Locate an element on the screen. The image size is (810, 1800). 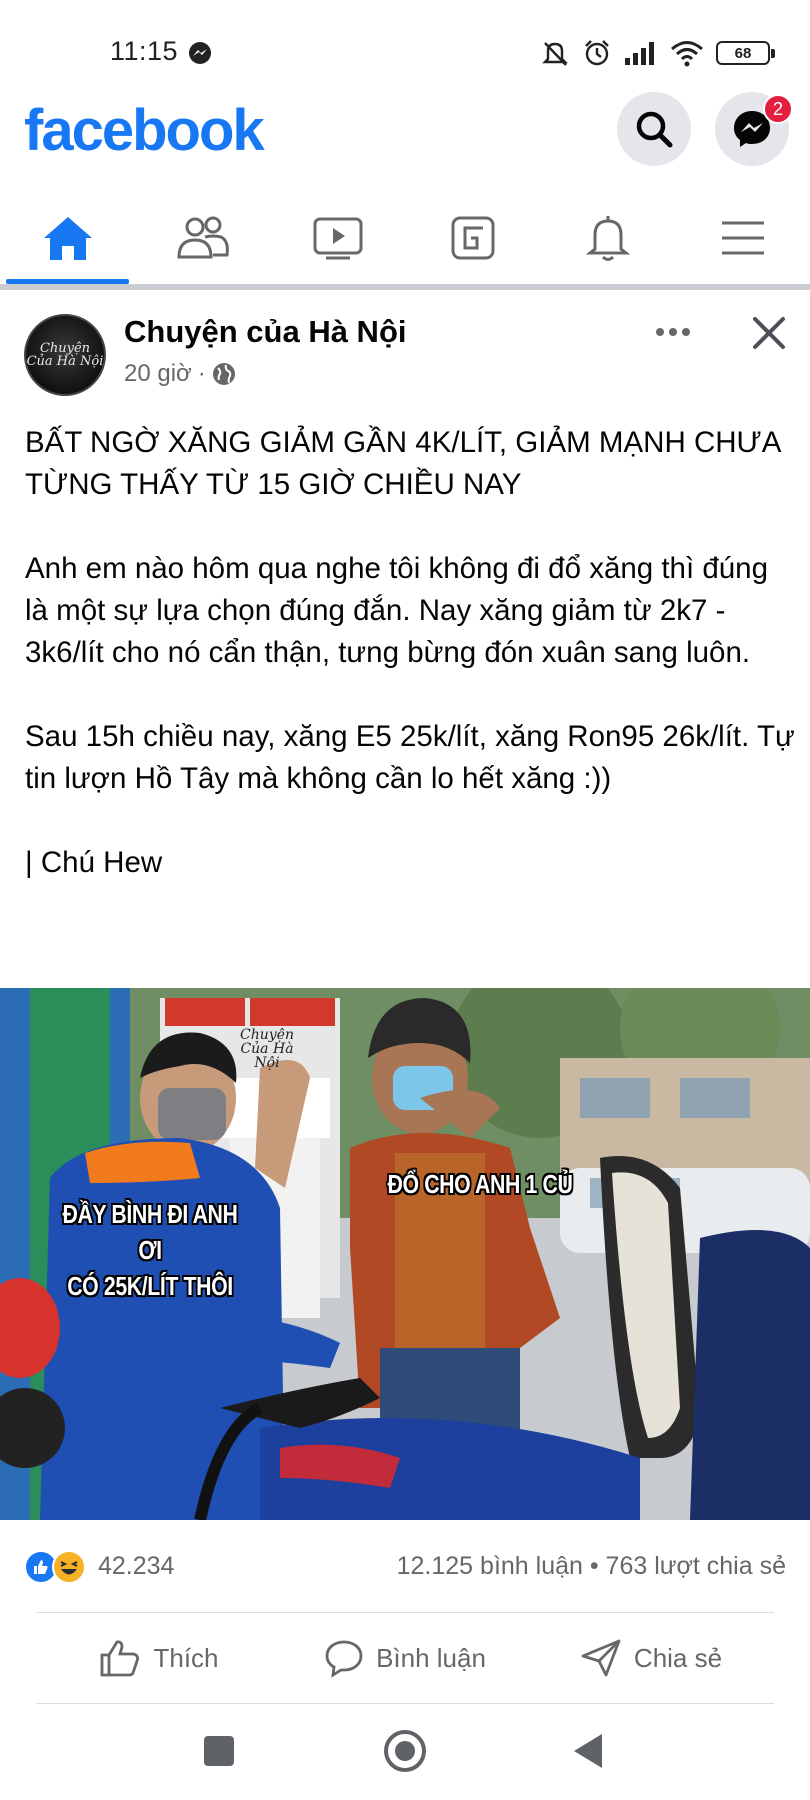
wifi-icon is located at coordinates (687, 54).